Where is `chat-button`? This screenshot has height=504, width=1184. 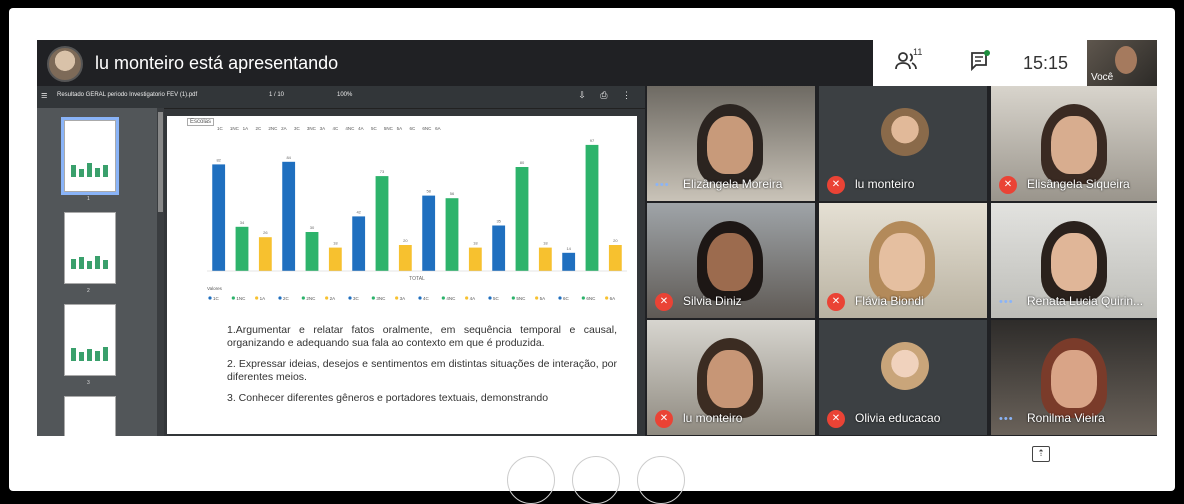 chat-button is located at coordinates (980, 61).